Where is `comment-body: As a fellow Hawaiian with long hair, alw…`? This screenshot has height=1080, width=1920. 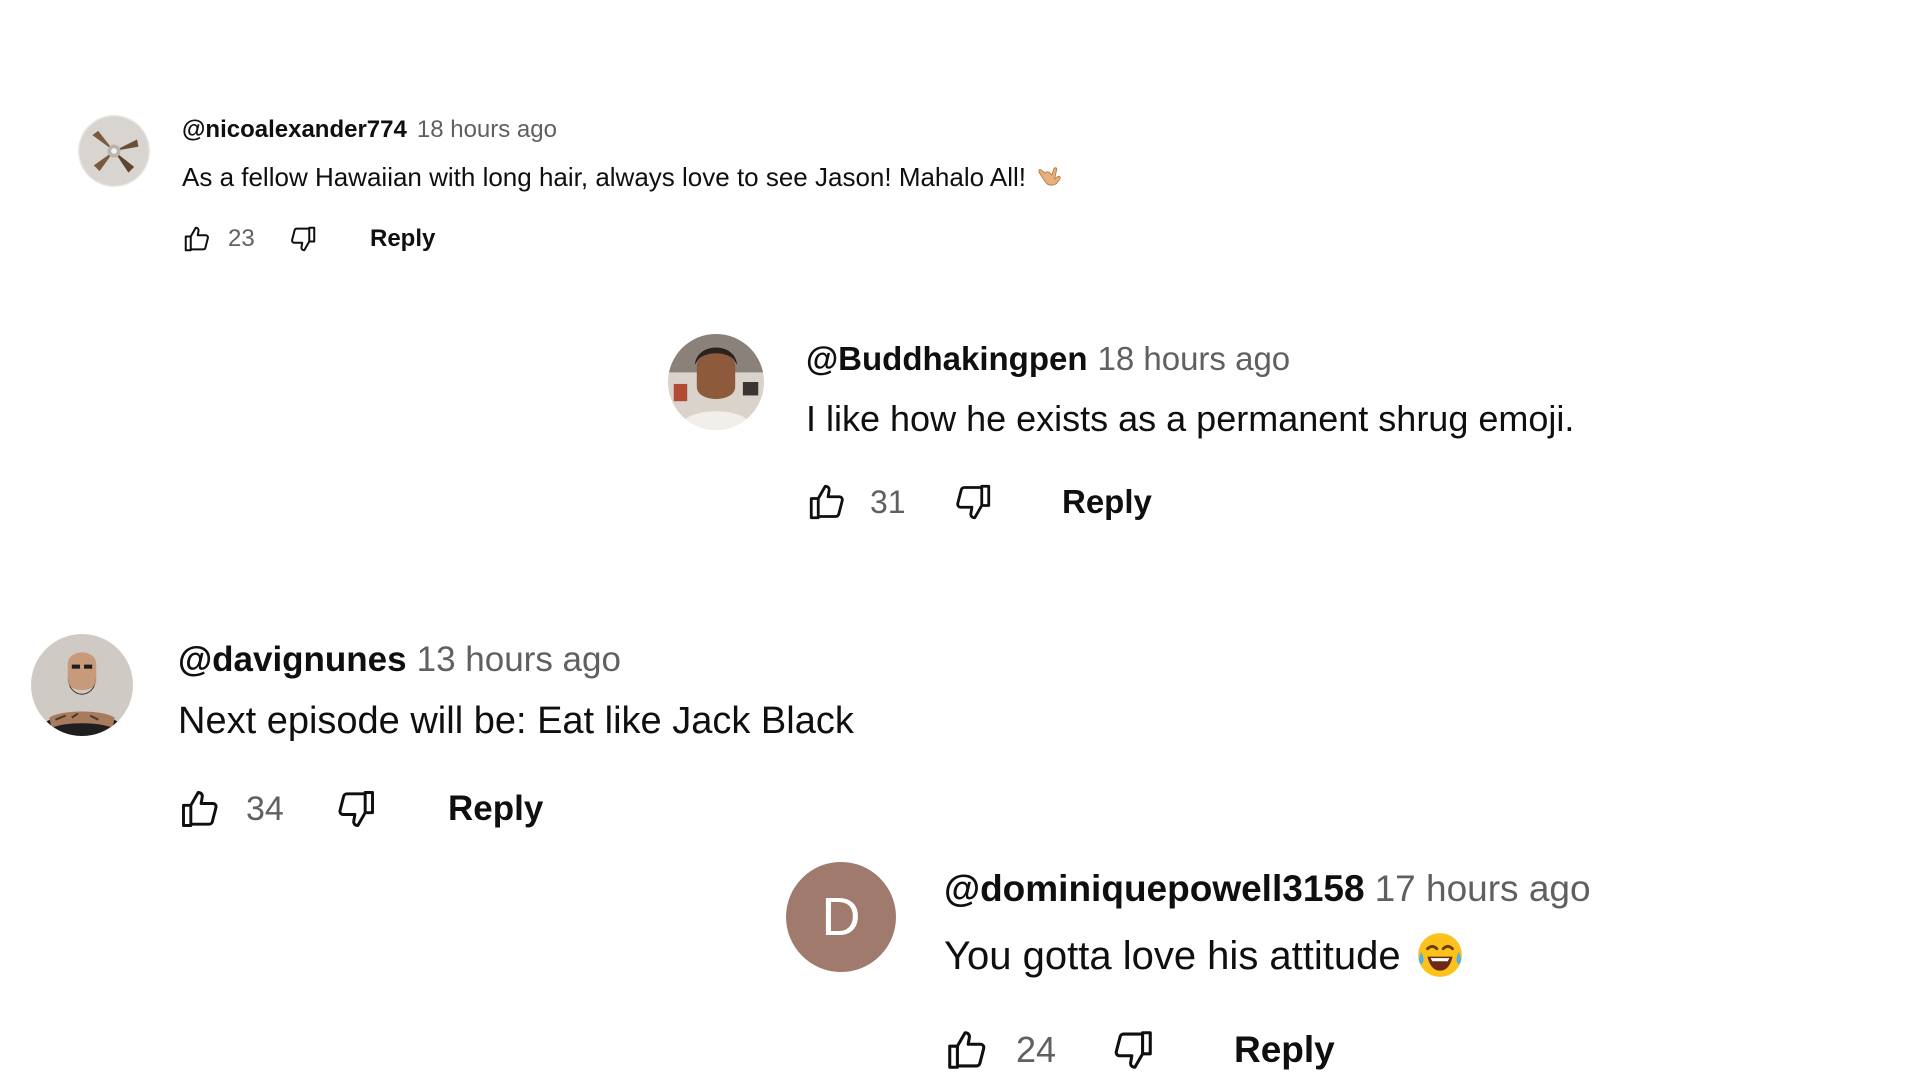
comment-body: As a fellow Hawaiian with long hair, alw… is located at coordinates (604, 177).